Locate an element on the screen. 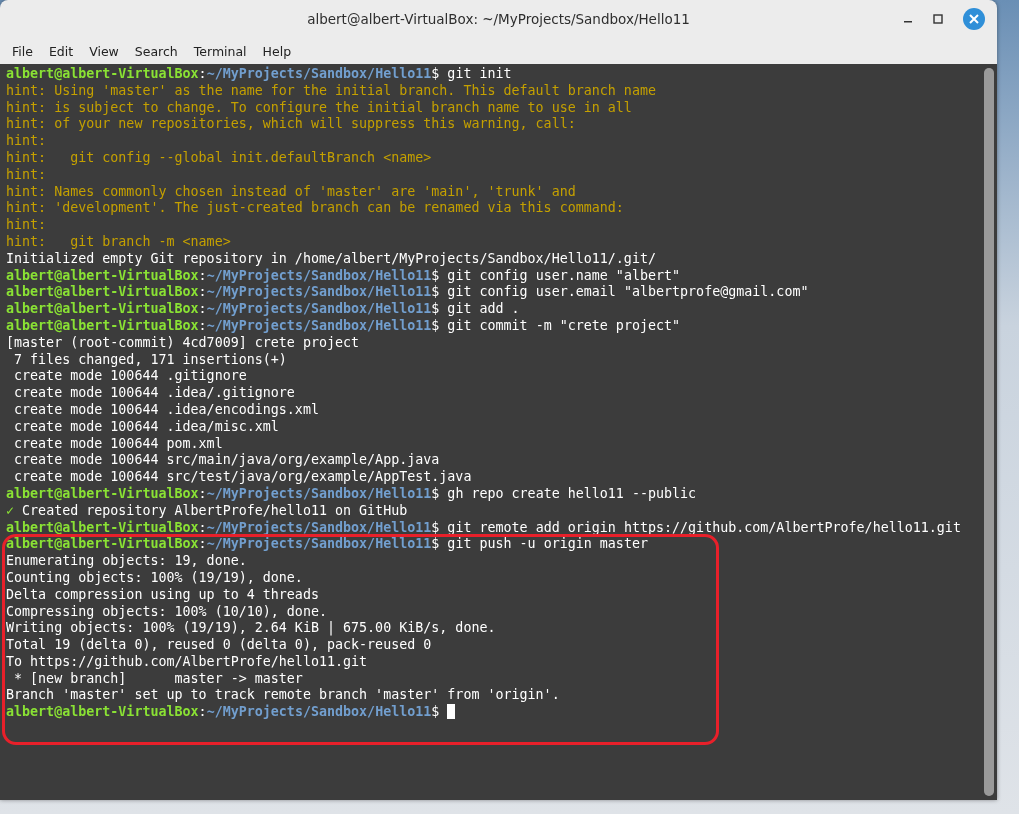 The image size is (1019, 814). prompt-line: albert@albert-VirtualBox:~/MyProjects/Sandbox/Hello11$ git init is located at coordinates (259, 74).